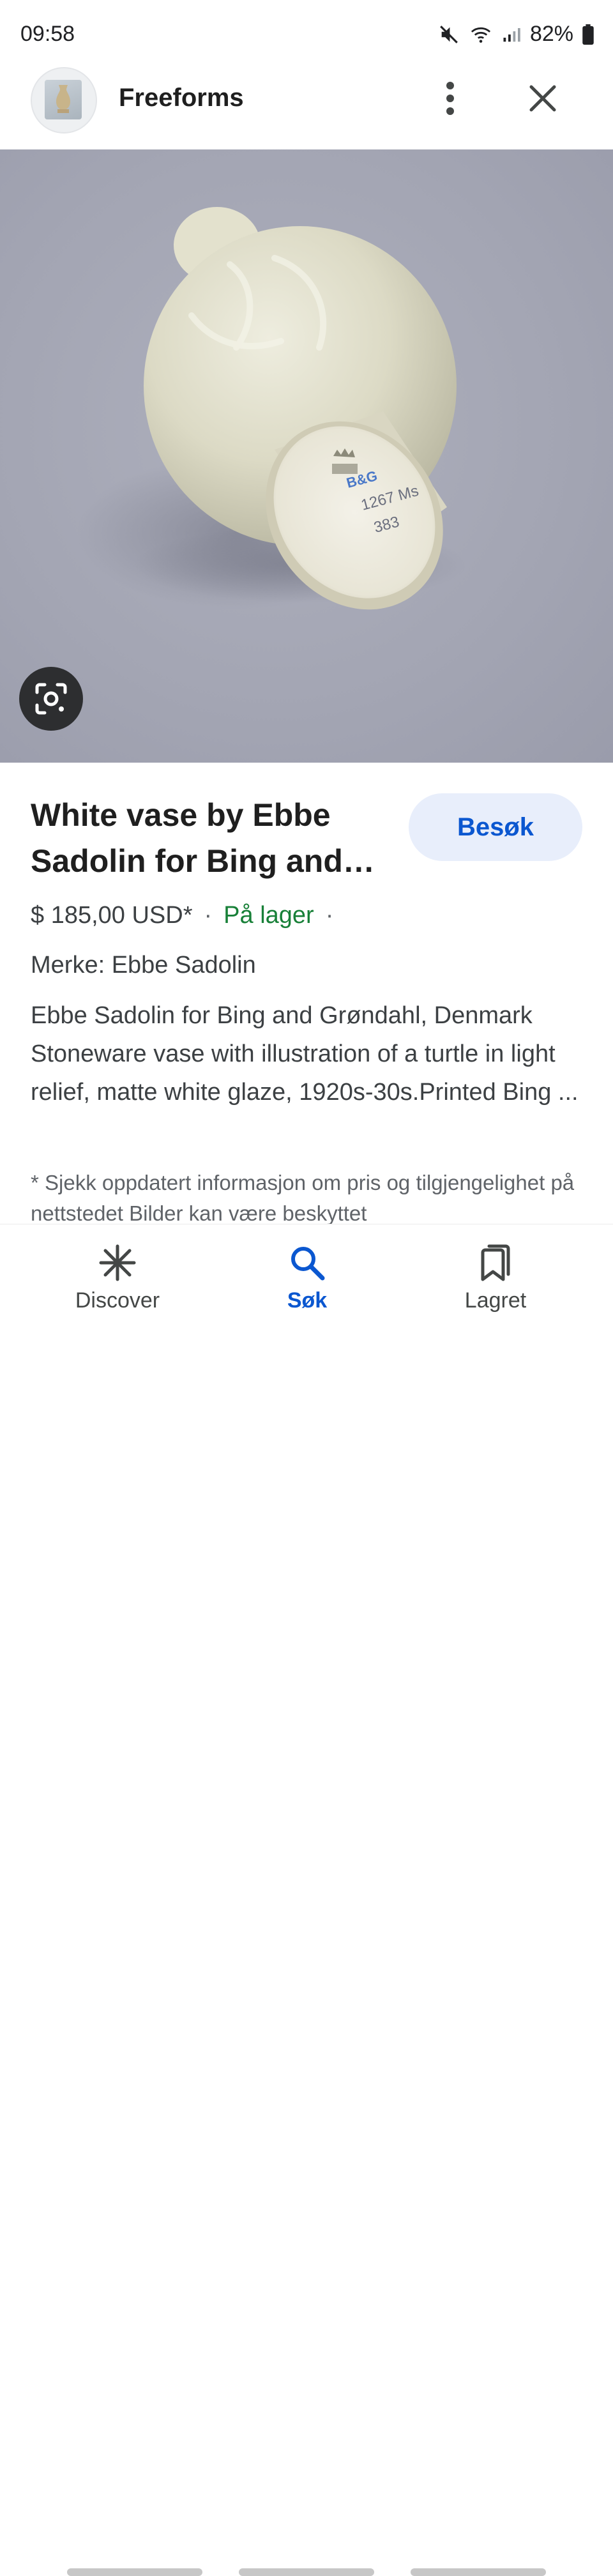 The height and width of the screenshot is (2576, 613). I want to click on signal-icon, so click(511, 34).